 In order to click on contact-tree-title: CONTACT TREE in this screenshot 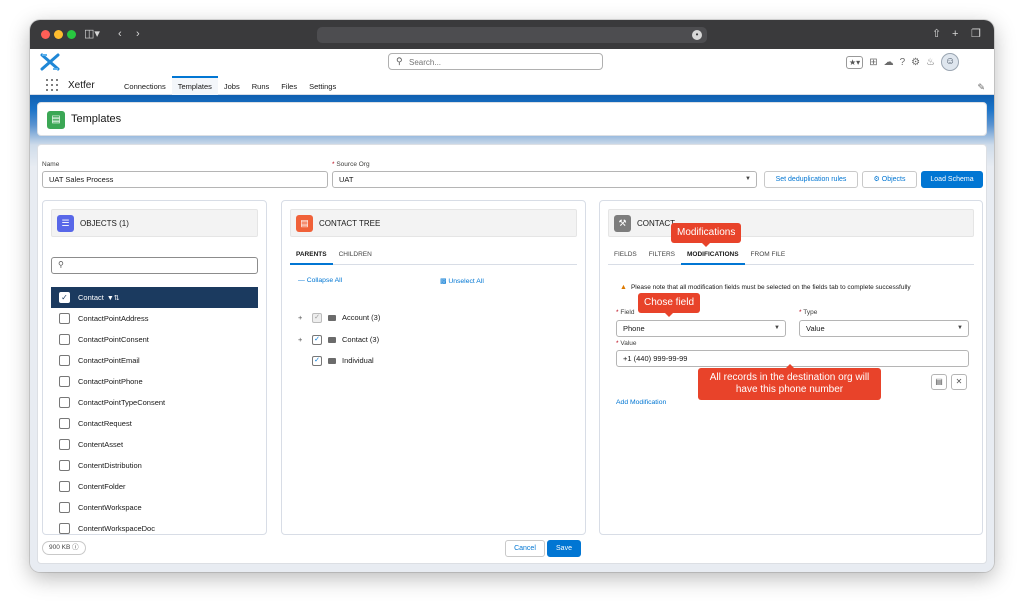, I will do `click(350, 223)`.